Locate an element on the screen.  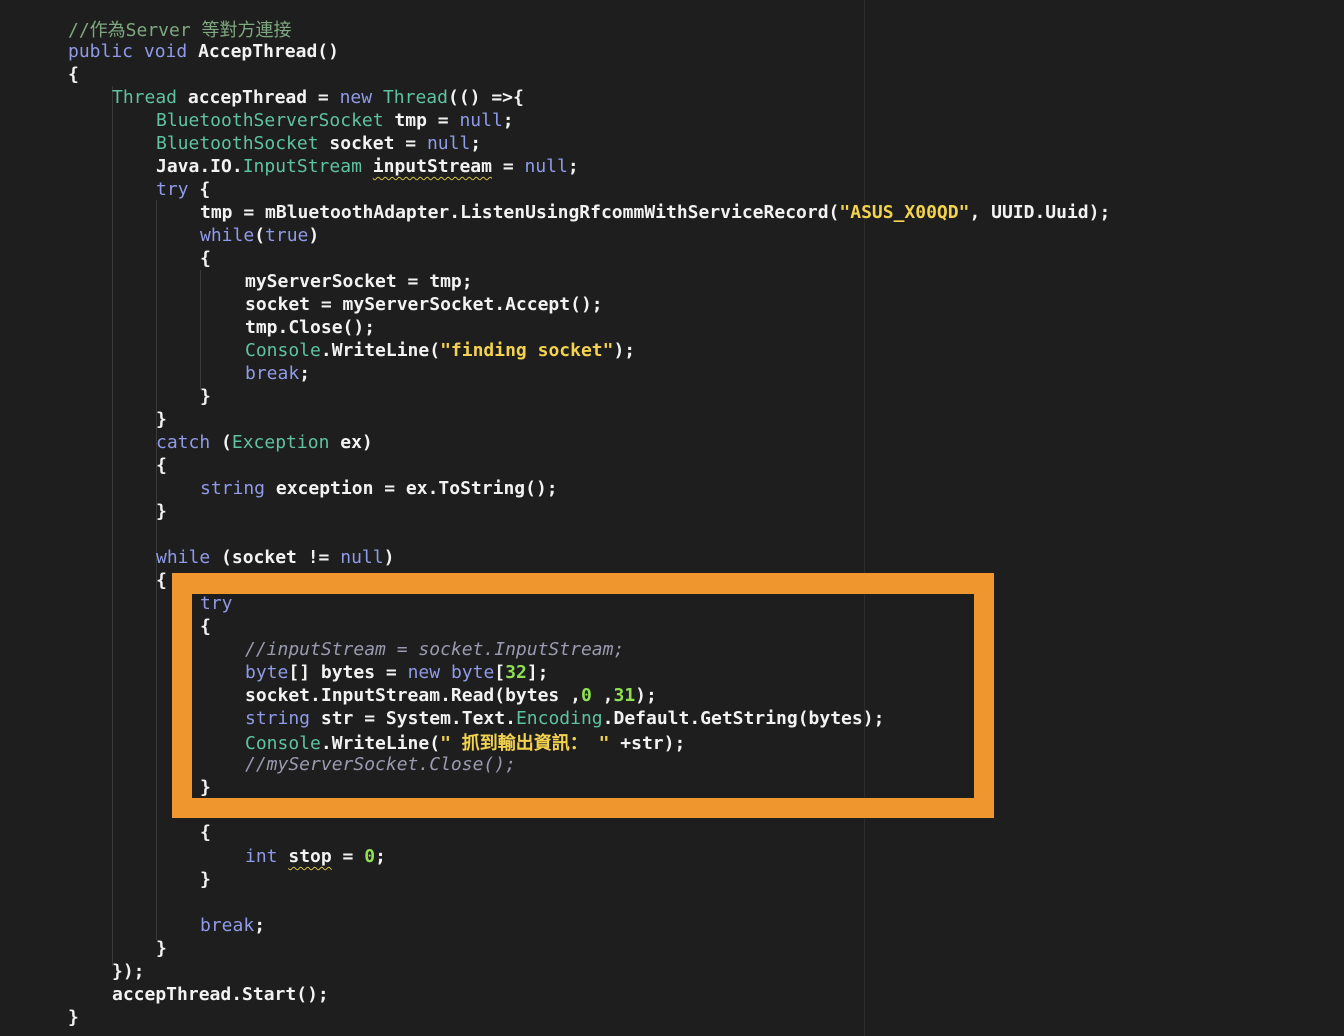
code-token: Java.IO. is located at coordinates (199, 166).